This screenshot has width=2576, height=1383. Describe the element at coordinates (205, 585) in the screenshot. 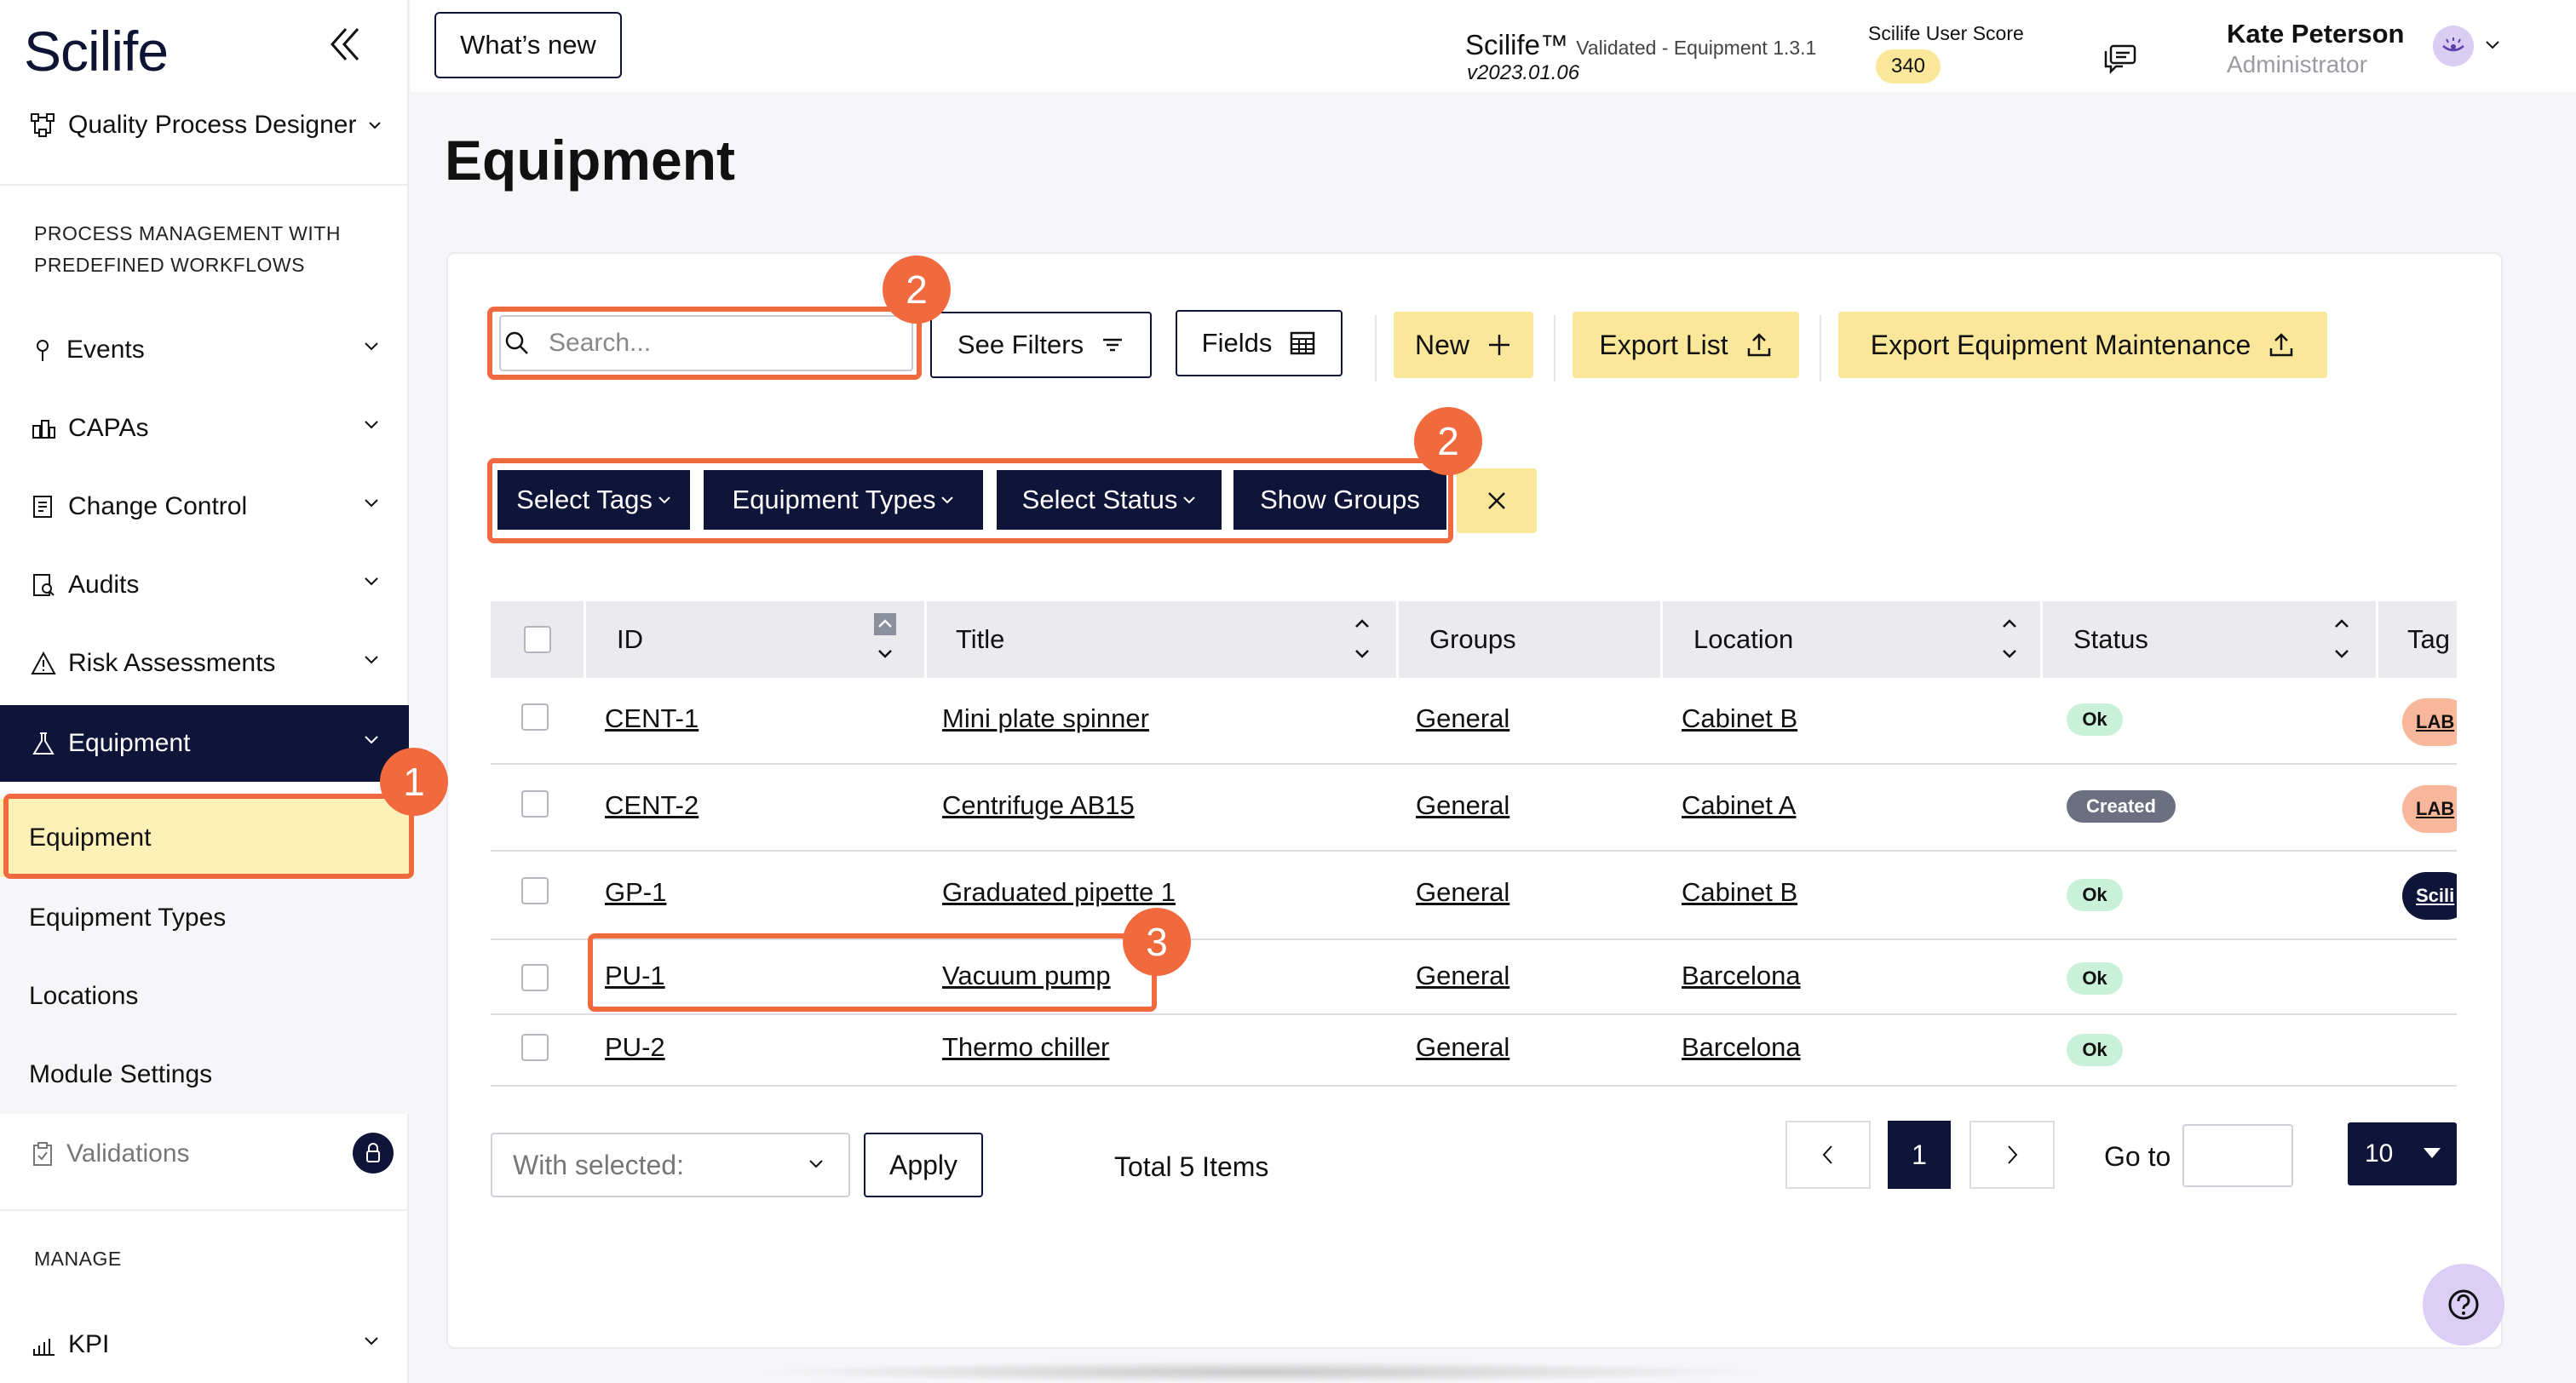

I see `sidebar-item-audits: Audits` at that location.